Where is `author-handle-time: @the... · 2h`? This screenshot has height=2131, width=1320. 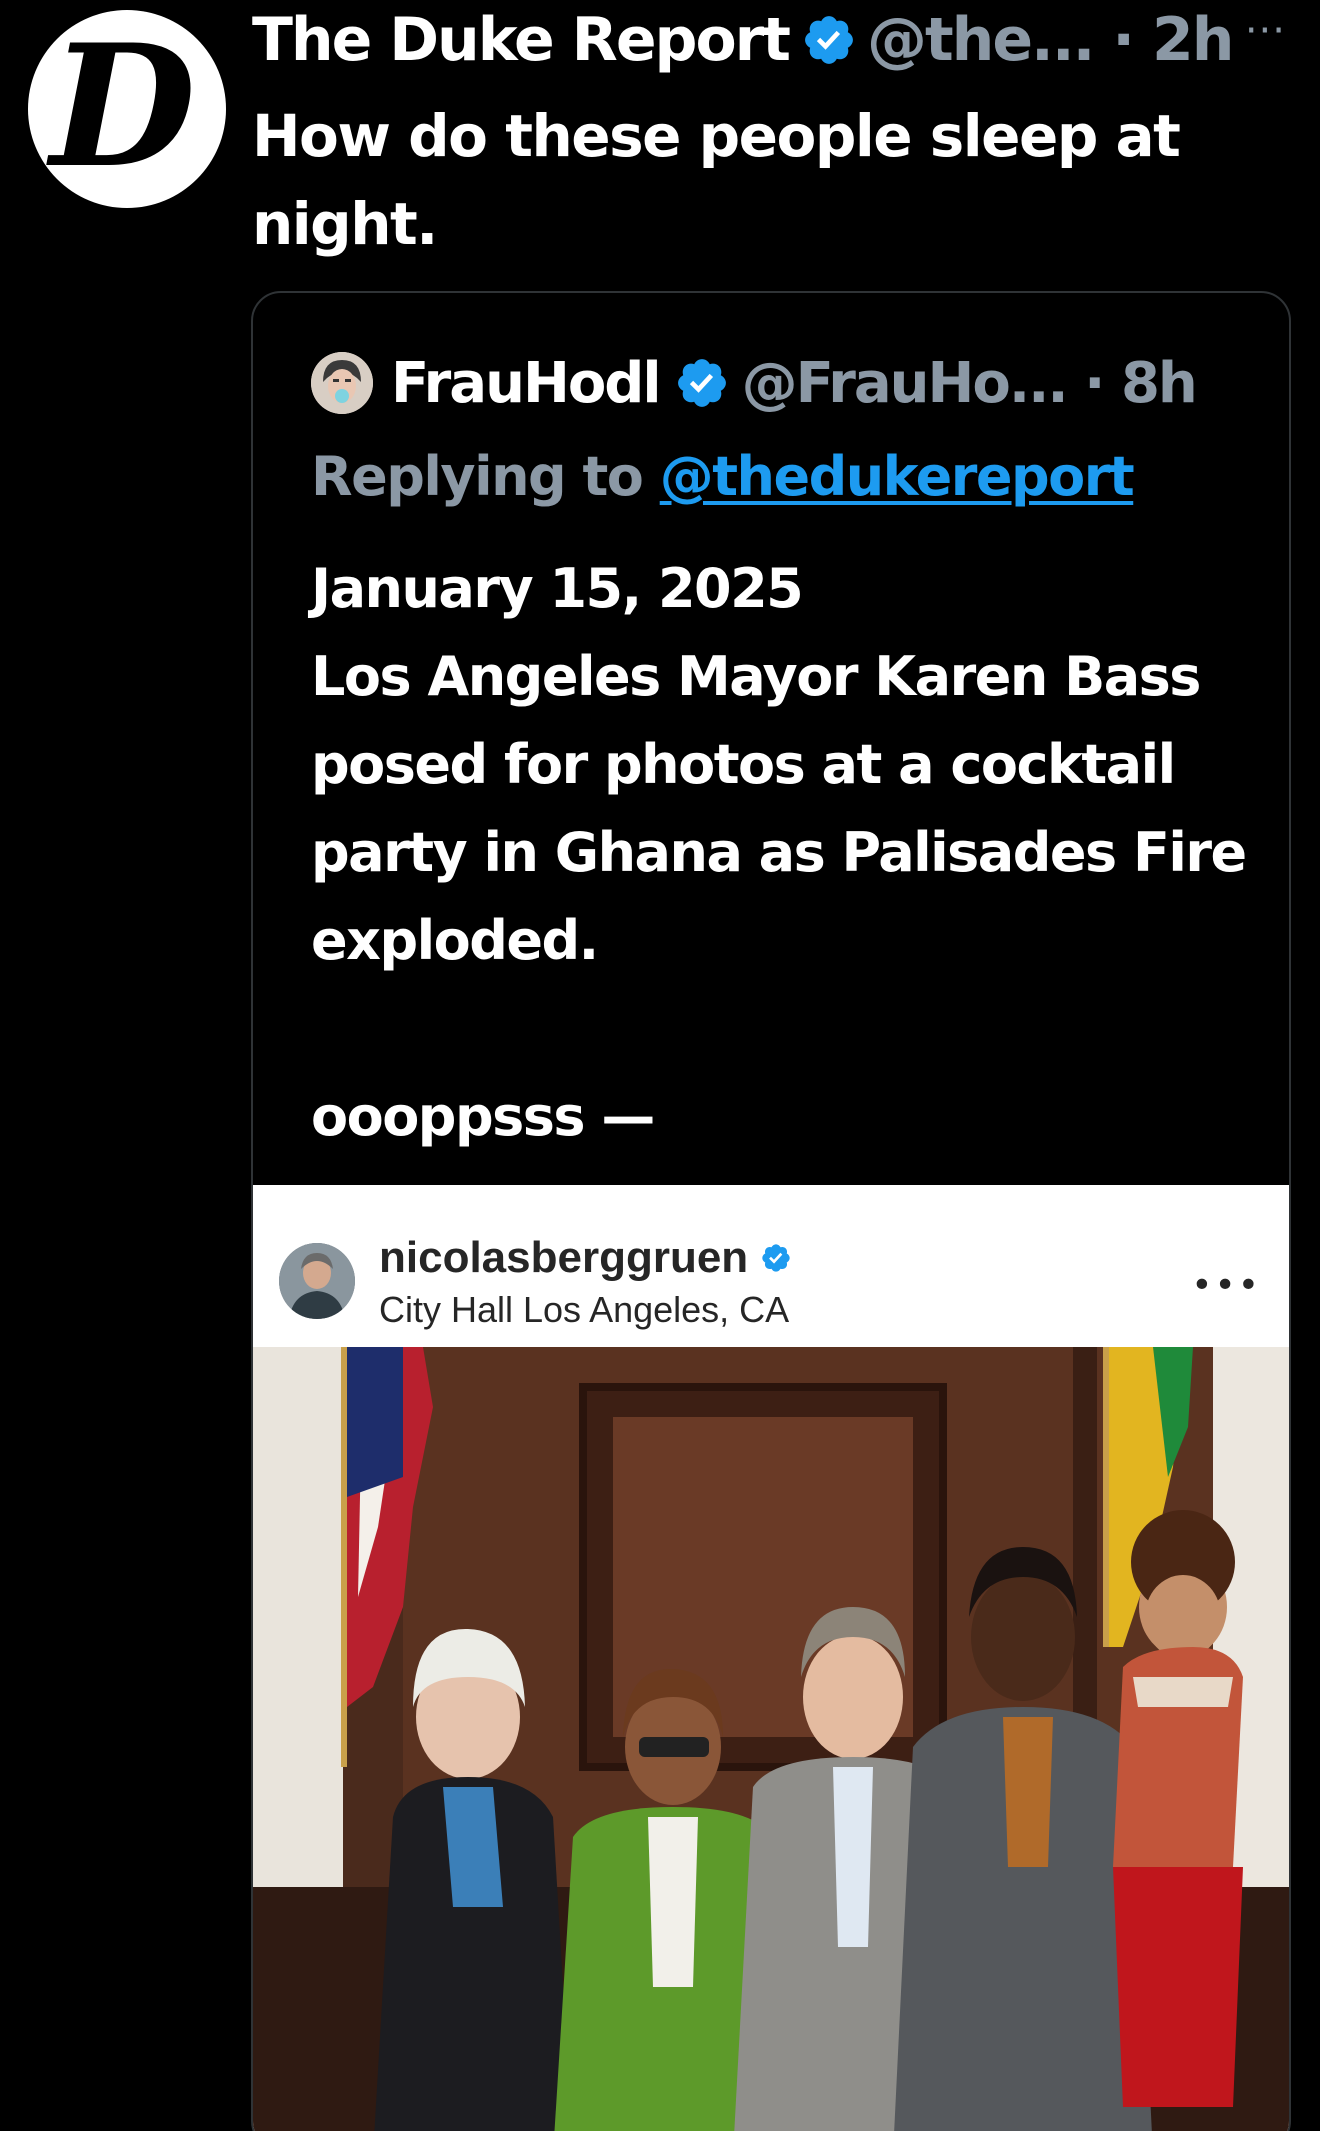
author-handle-time: @the... · 2h is located at coordinates (1051, 40).